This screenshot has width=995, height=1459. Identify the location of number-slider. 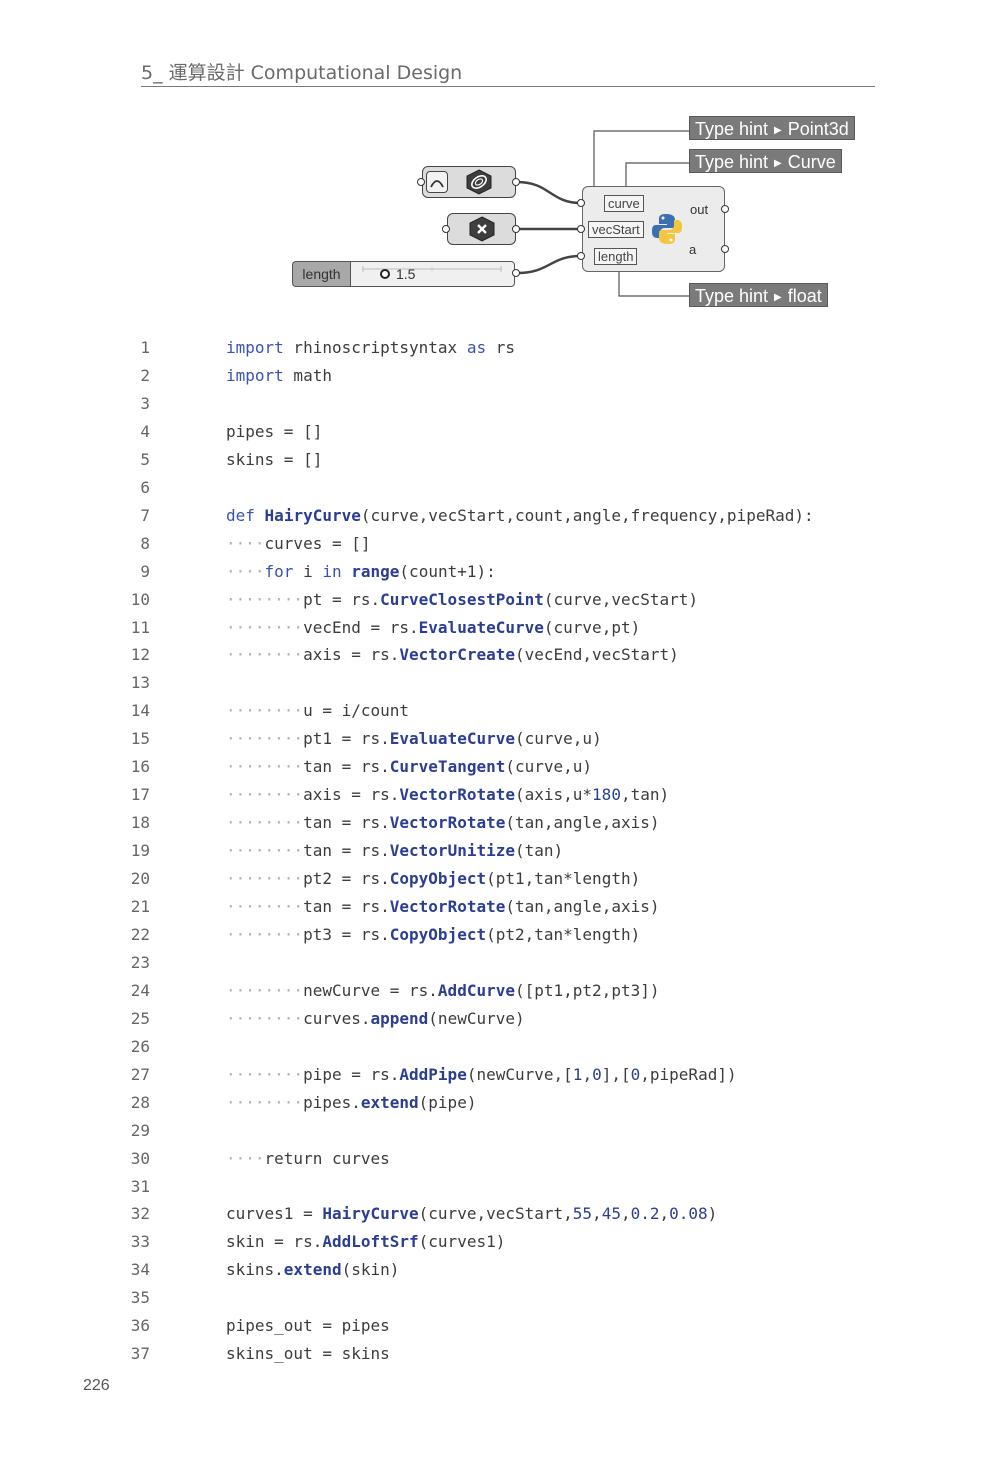
(432, 274).